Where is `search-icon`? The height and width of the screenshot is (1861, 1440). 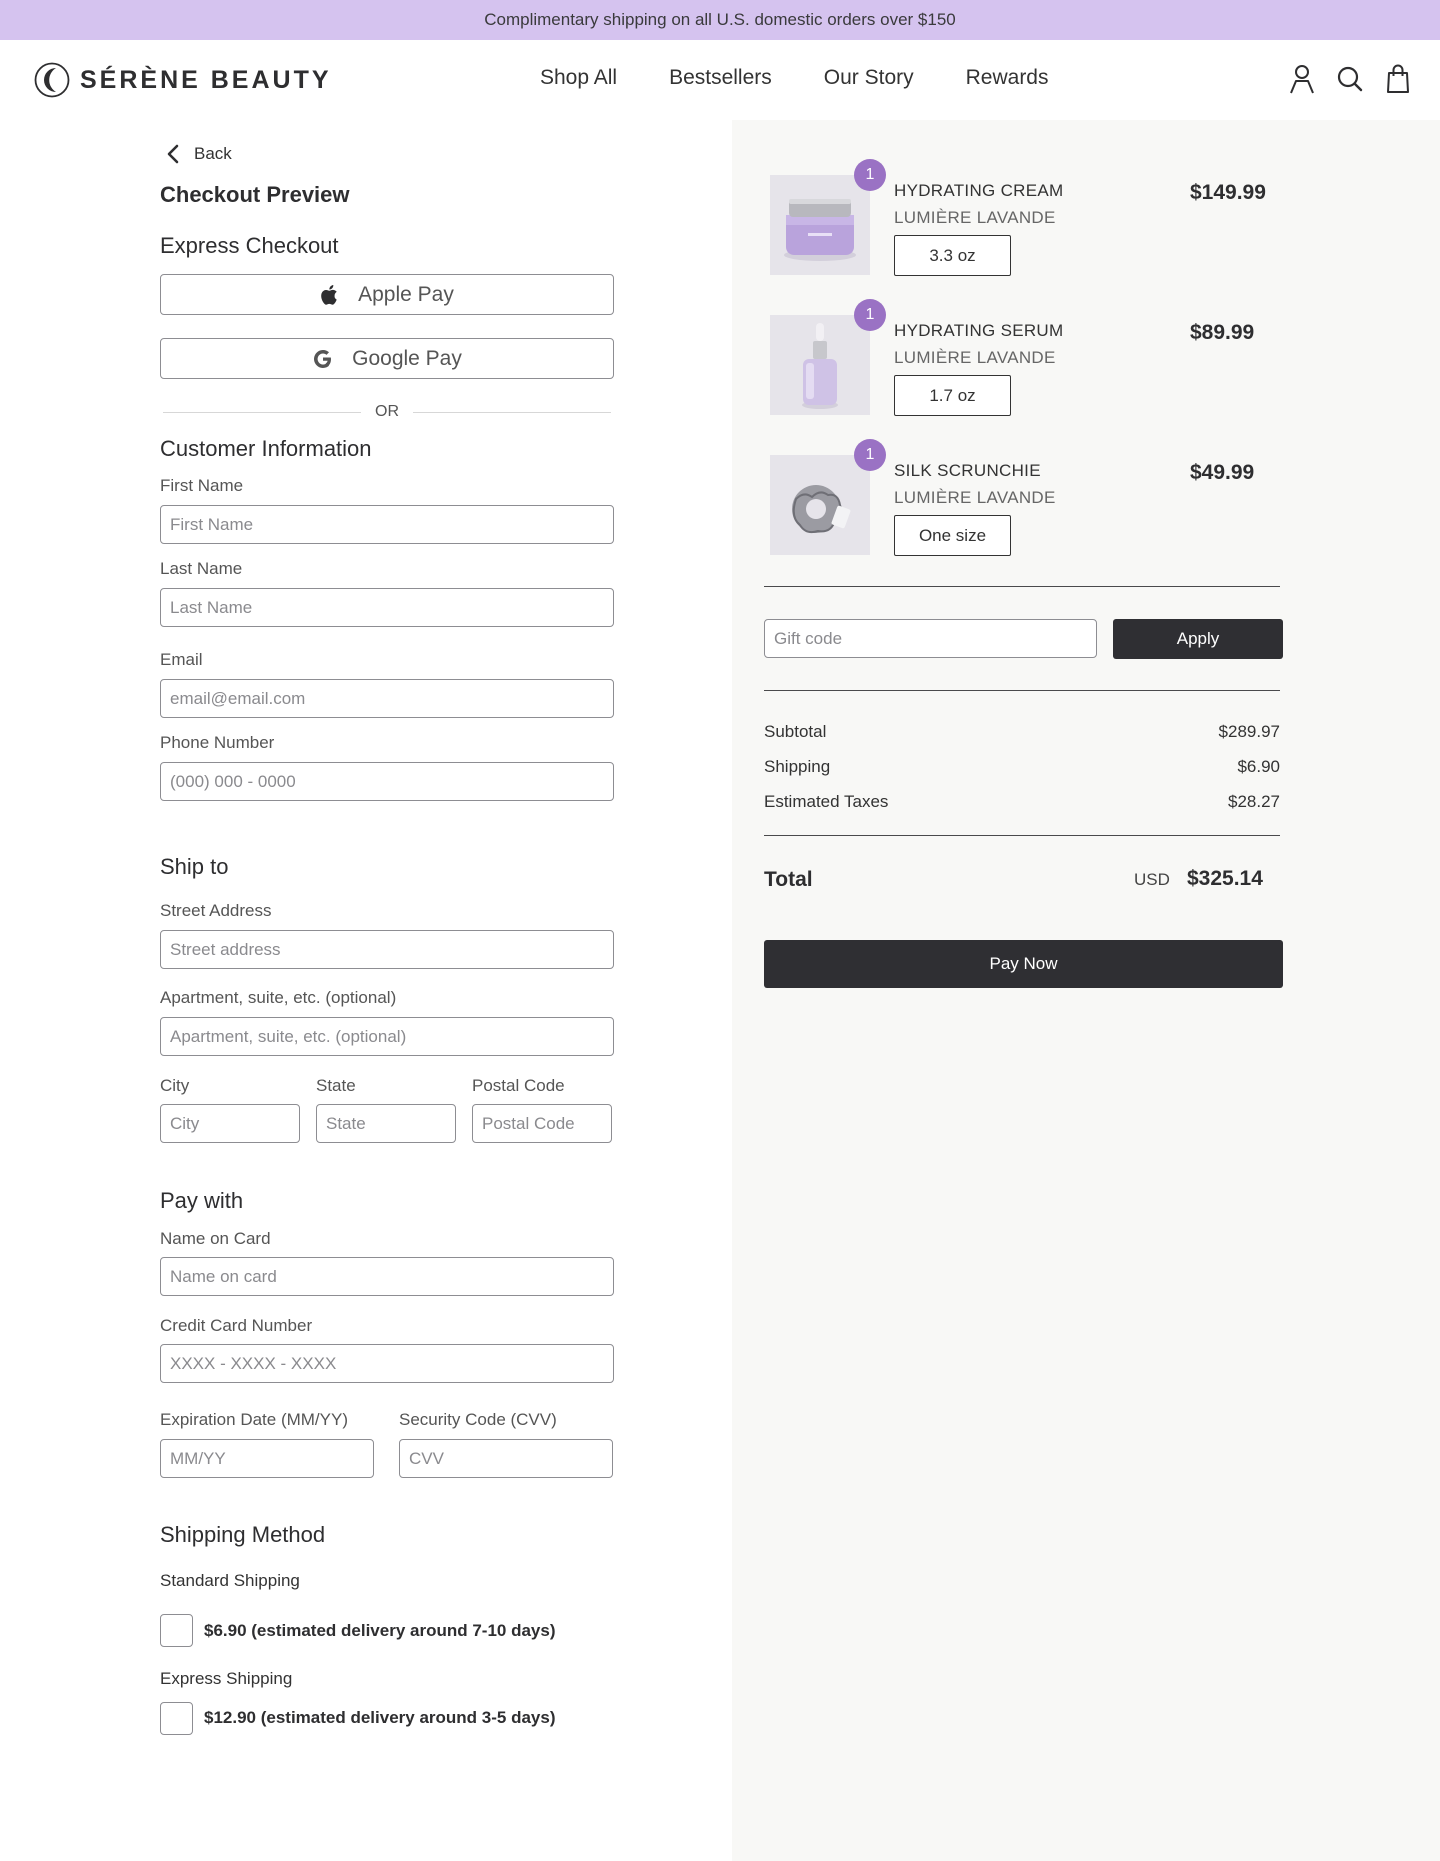
search-icon is located at coordinates (1350, 79).